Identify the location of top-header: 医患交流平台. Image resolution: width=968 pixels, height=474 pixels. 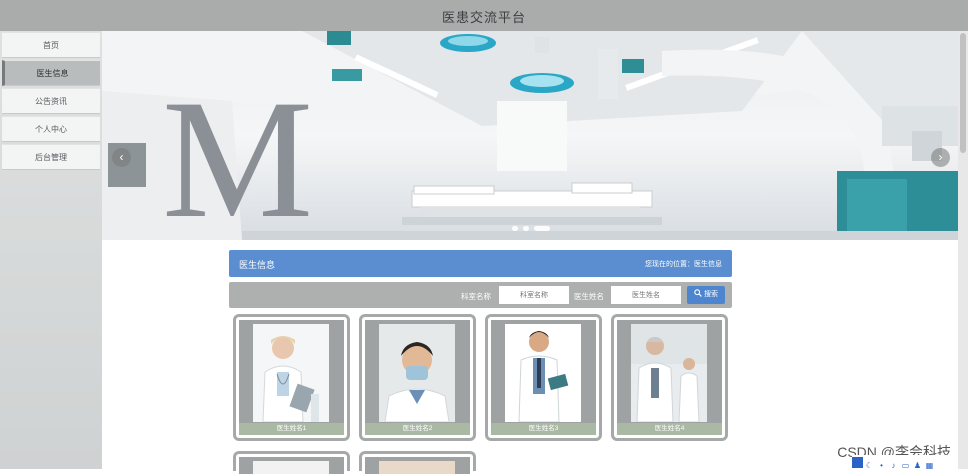
(484, 15).